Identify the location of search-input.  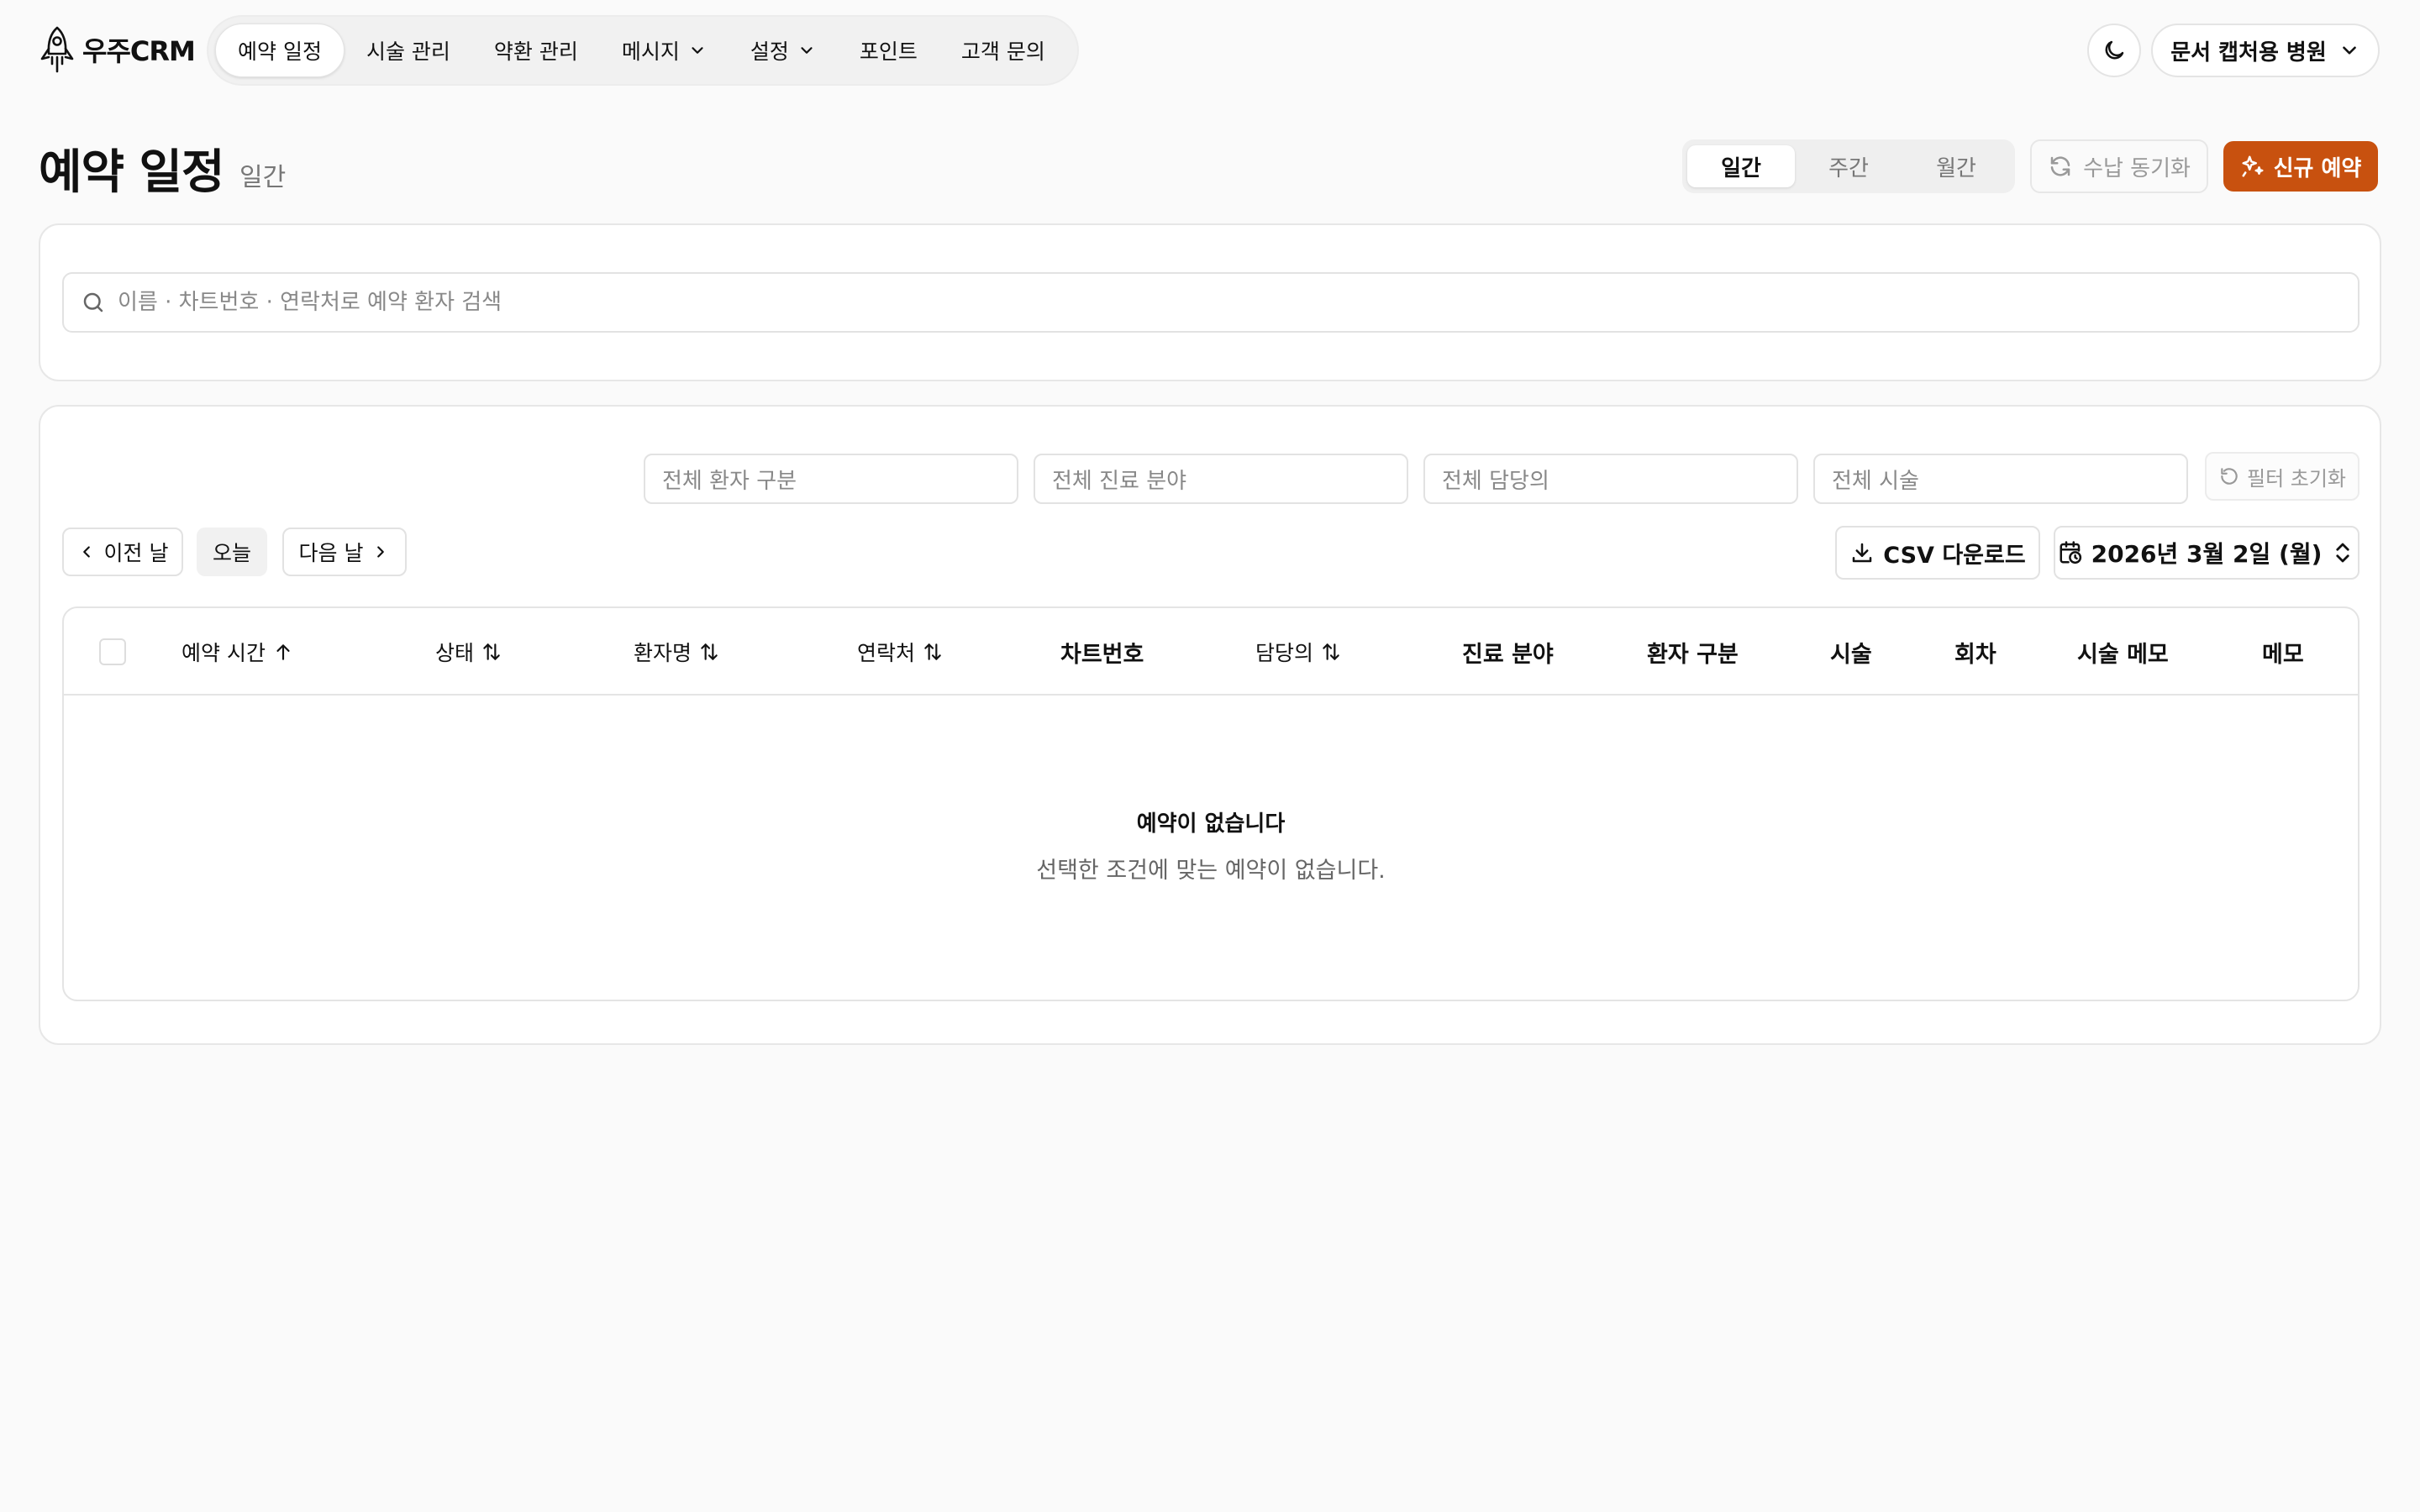
(1210, 302).